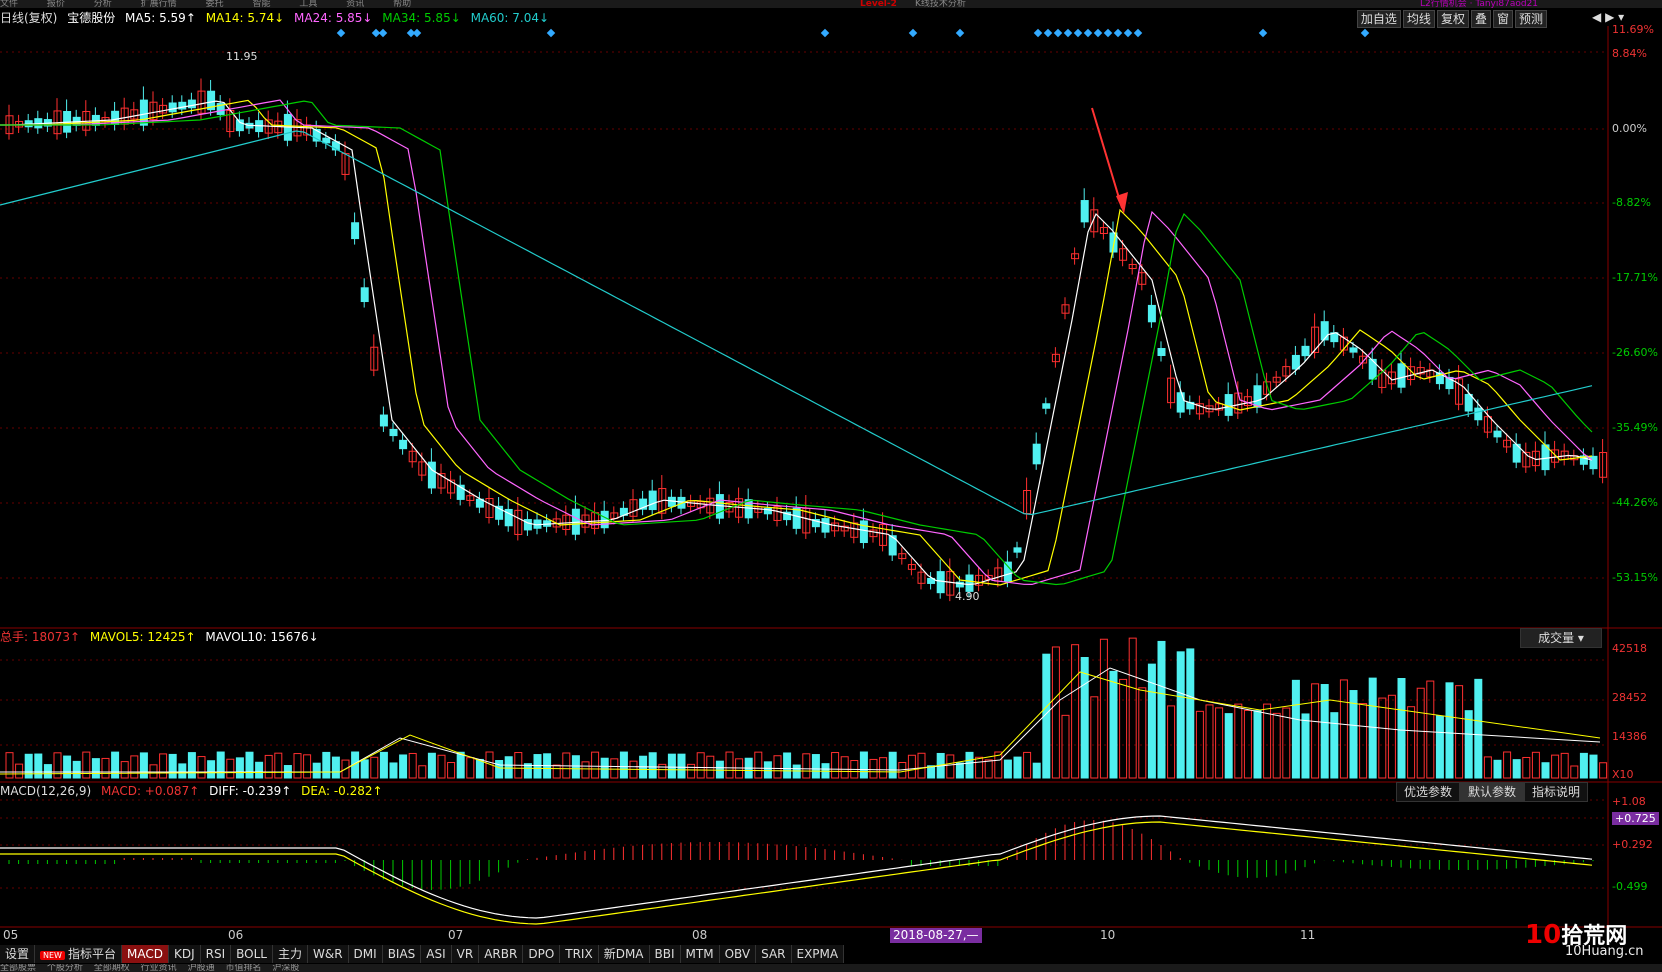 This screenshot has width=1662, height=972. I want to click on tab-bbi: BBI, so click(665, 954).